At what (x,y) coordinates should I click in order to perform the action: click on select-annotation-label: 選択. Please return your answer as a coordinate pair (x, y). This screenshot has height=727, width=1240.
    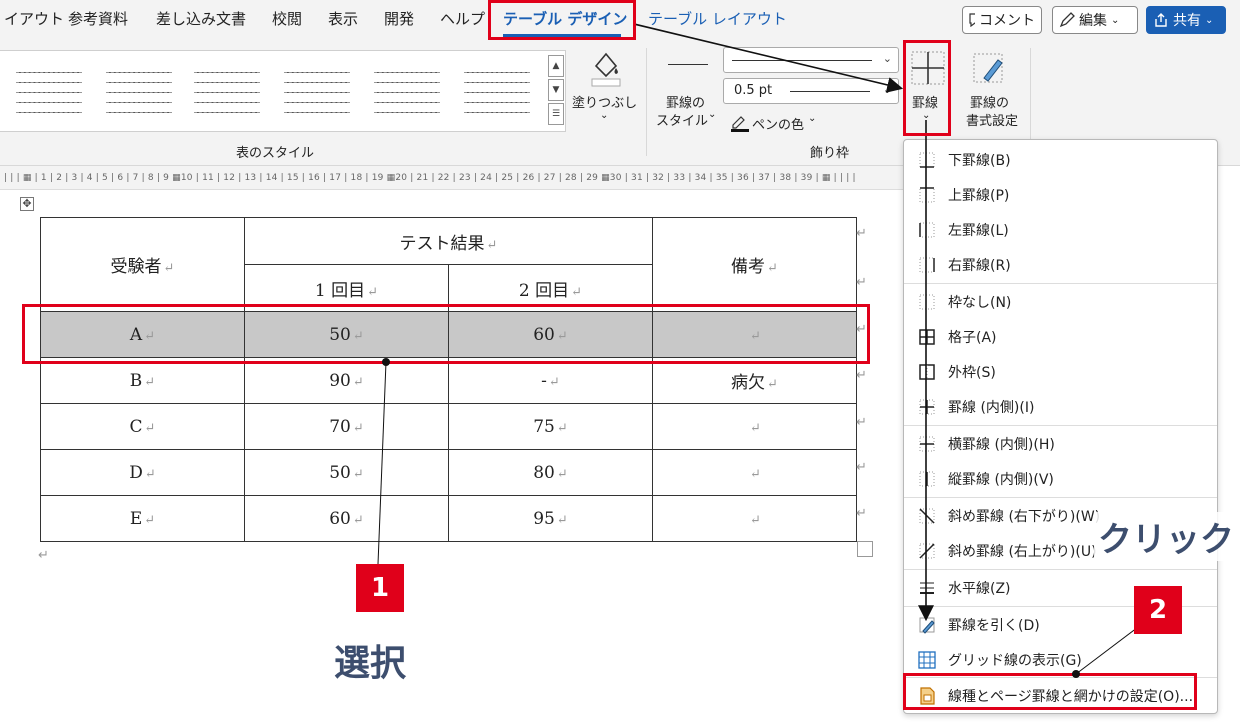
    Looking at the image, I should click on (370, 663).